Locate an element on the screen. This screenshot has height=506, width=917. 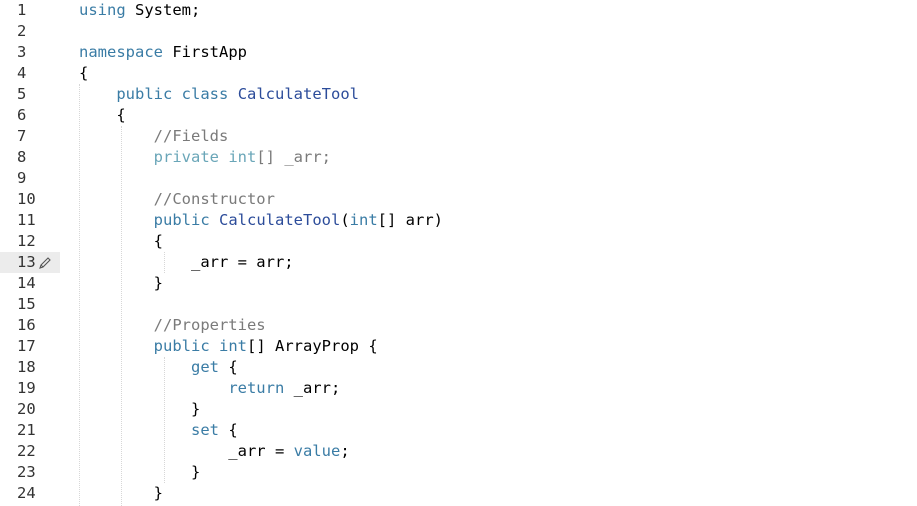
code-line: public int[] ArrayProp { is located at coordinates (228, 346).